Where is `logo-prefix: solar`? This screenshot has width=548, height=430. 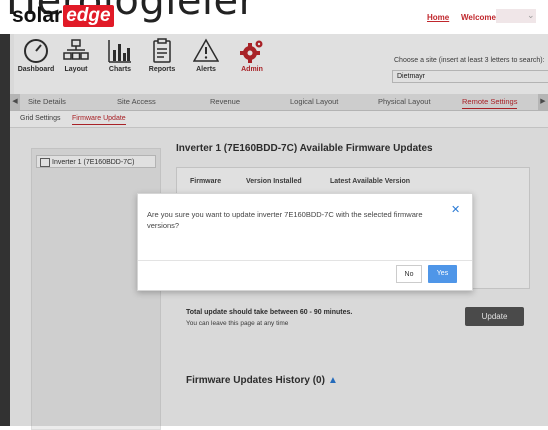 logo-prefix: solar is located at coordinates (37, 15).